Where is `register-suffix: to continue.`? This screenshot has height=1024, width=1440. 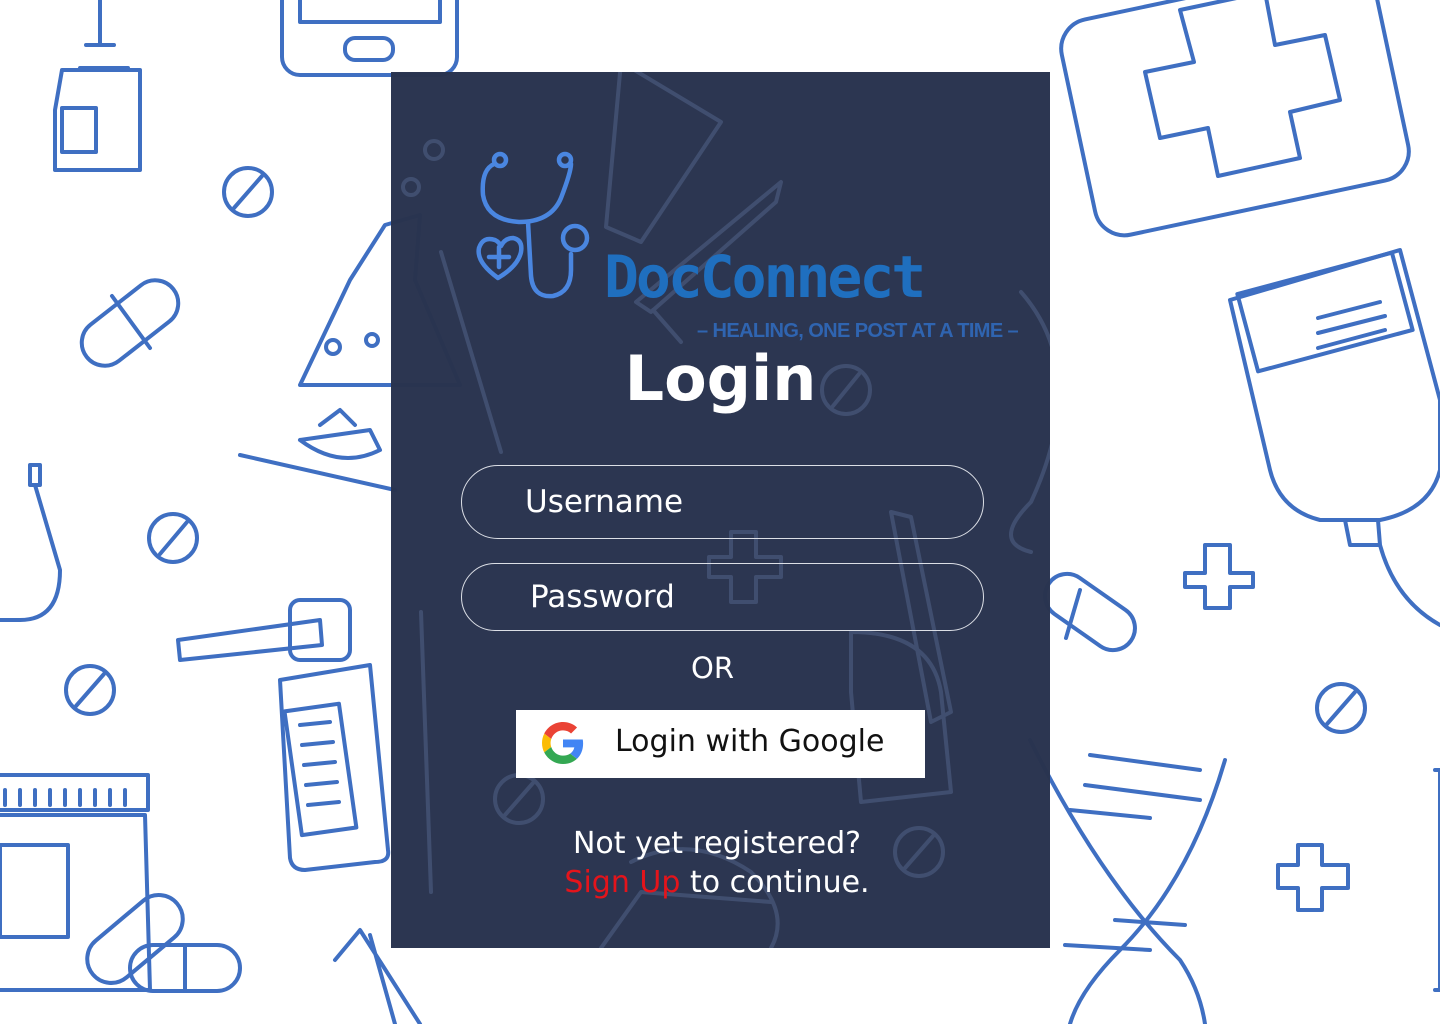
register-suffix: to continue. is located at coordinates (775, 882).